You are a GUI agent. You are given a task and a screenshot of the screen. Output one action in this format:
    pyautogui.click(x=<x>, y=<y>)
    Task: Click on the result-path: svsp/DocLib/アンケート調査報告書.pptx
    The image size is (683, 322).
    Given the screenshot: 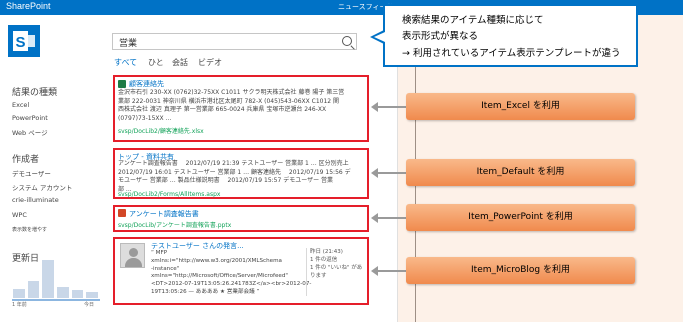 What is the action you would take?
    pyautogui.click(x=174, y=224)
    